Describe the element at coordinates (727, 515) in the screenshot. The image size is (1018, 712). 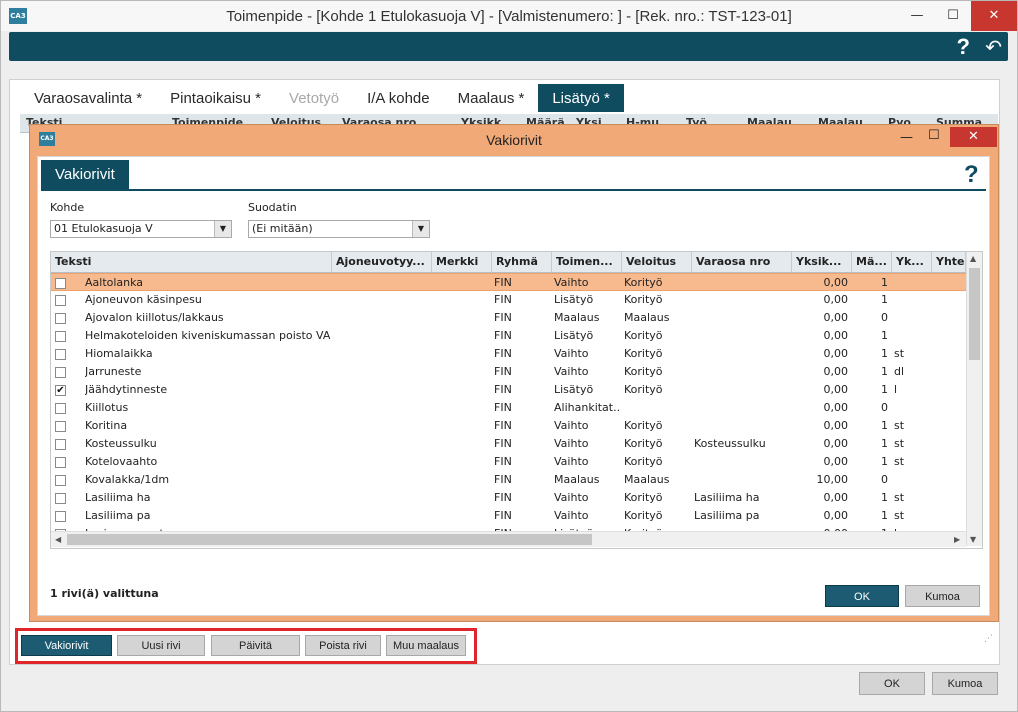
I see `cell-varaosa: Lasiliima pa` at that location.